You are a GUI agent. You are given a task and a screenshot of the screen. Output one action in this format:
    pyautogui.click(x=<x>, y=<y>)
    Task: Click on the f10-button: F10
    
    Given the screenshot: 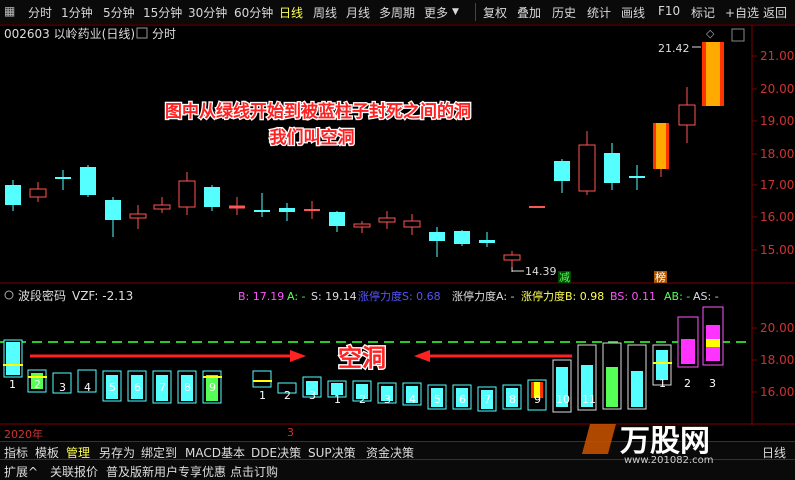 What is the action you would take?
    pyautogui.click(x=669, y=11)
    